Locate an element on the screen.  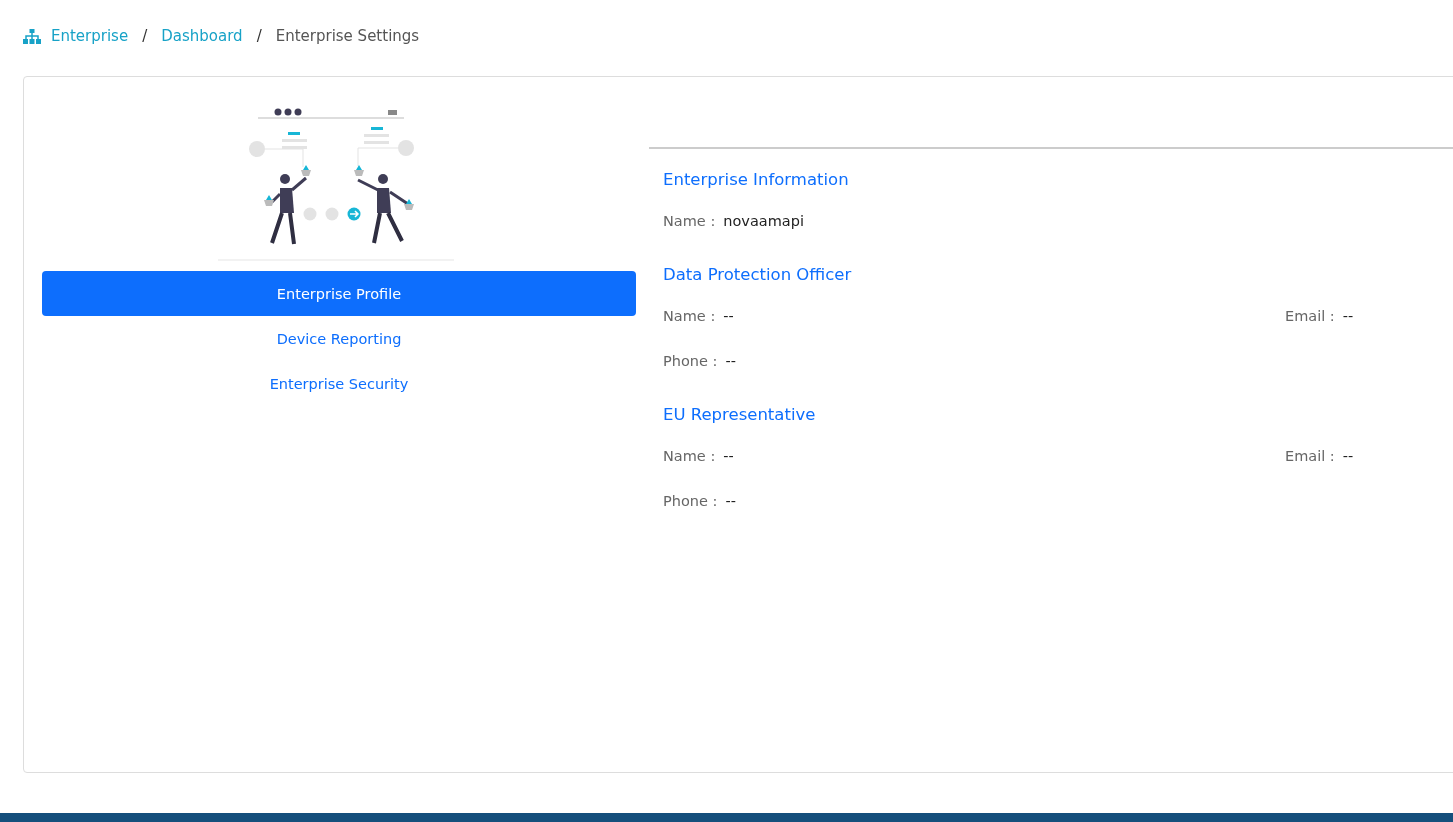
settings-menu-item: Enterprise Profile is located at coordinates (339, 293).